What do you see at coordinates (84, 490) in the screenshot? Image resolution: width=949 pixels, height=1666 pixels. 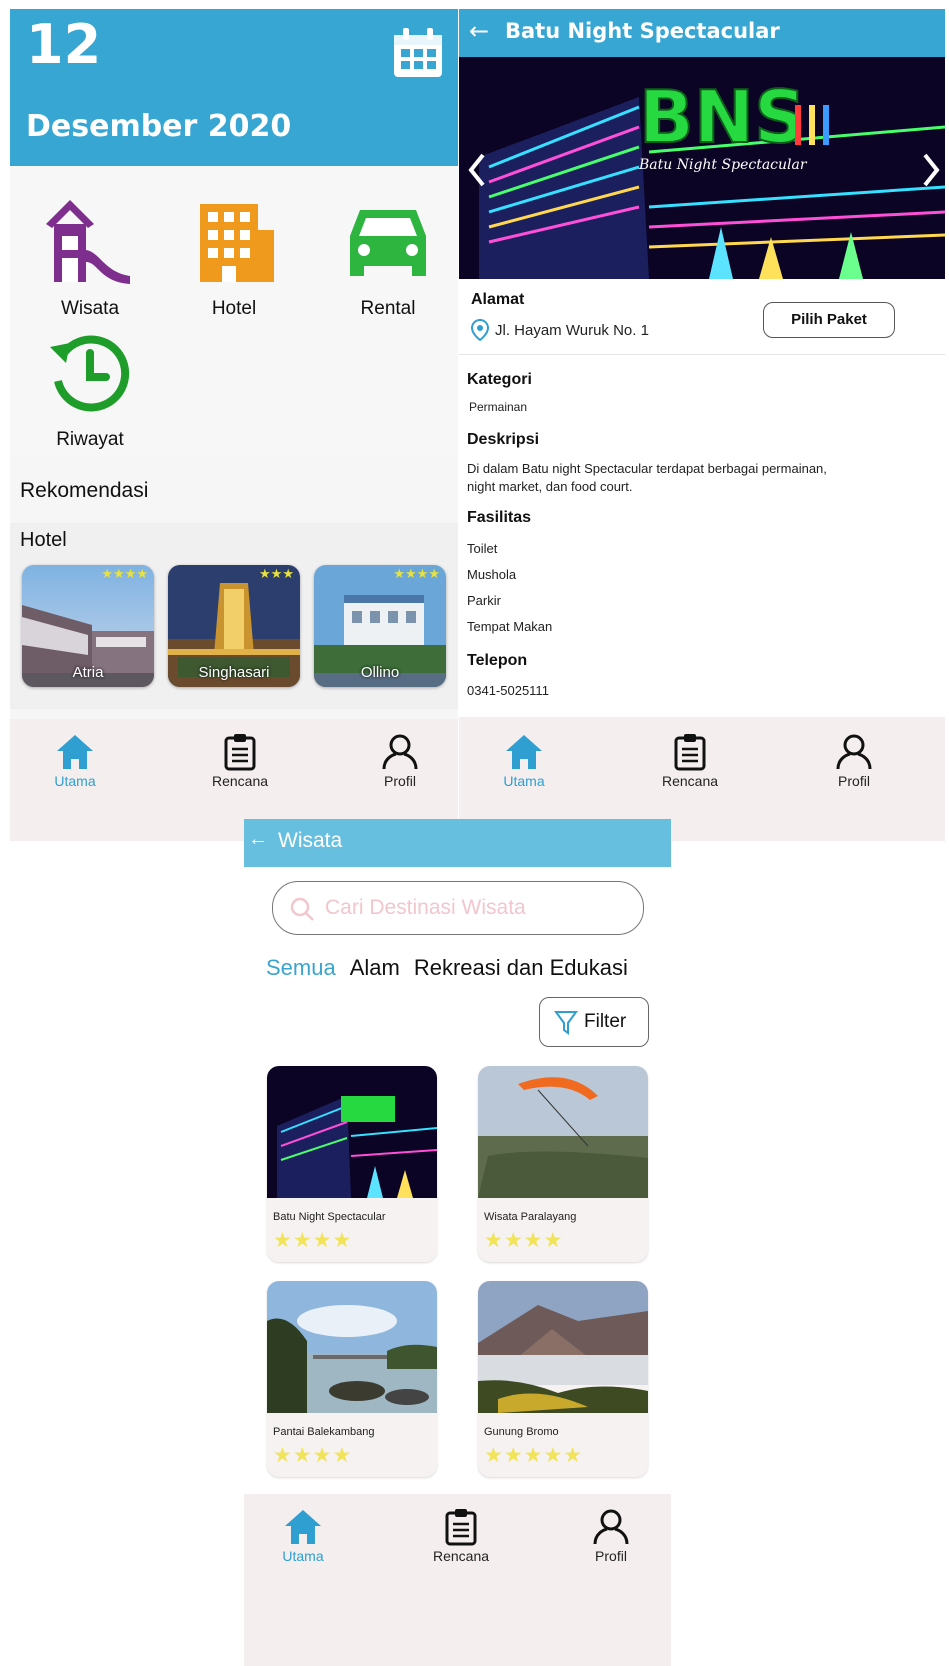 I see `recommendation-title: Rekomendasi` at bounding box center [84, 490].